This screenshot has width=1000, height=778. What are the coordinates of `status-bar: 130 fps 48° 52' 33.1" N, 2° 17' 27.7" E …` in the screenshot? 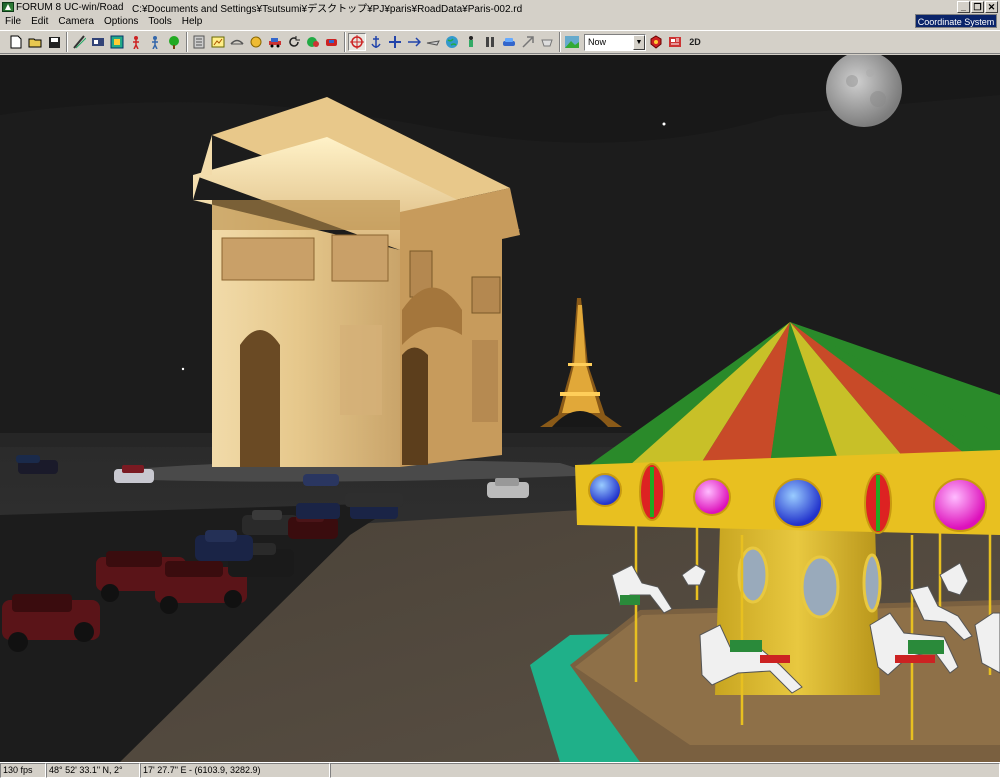 It's located at (500, 770).